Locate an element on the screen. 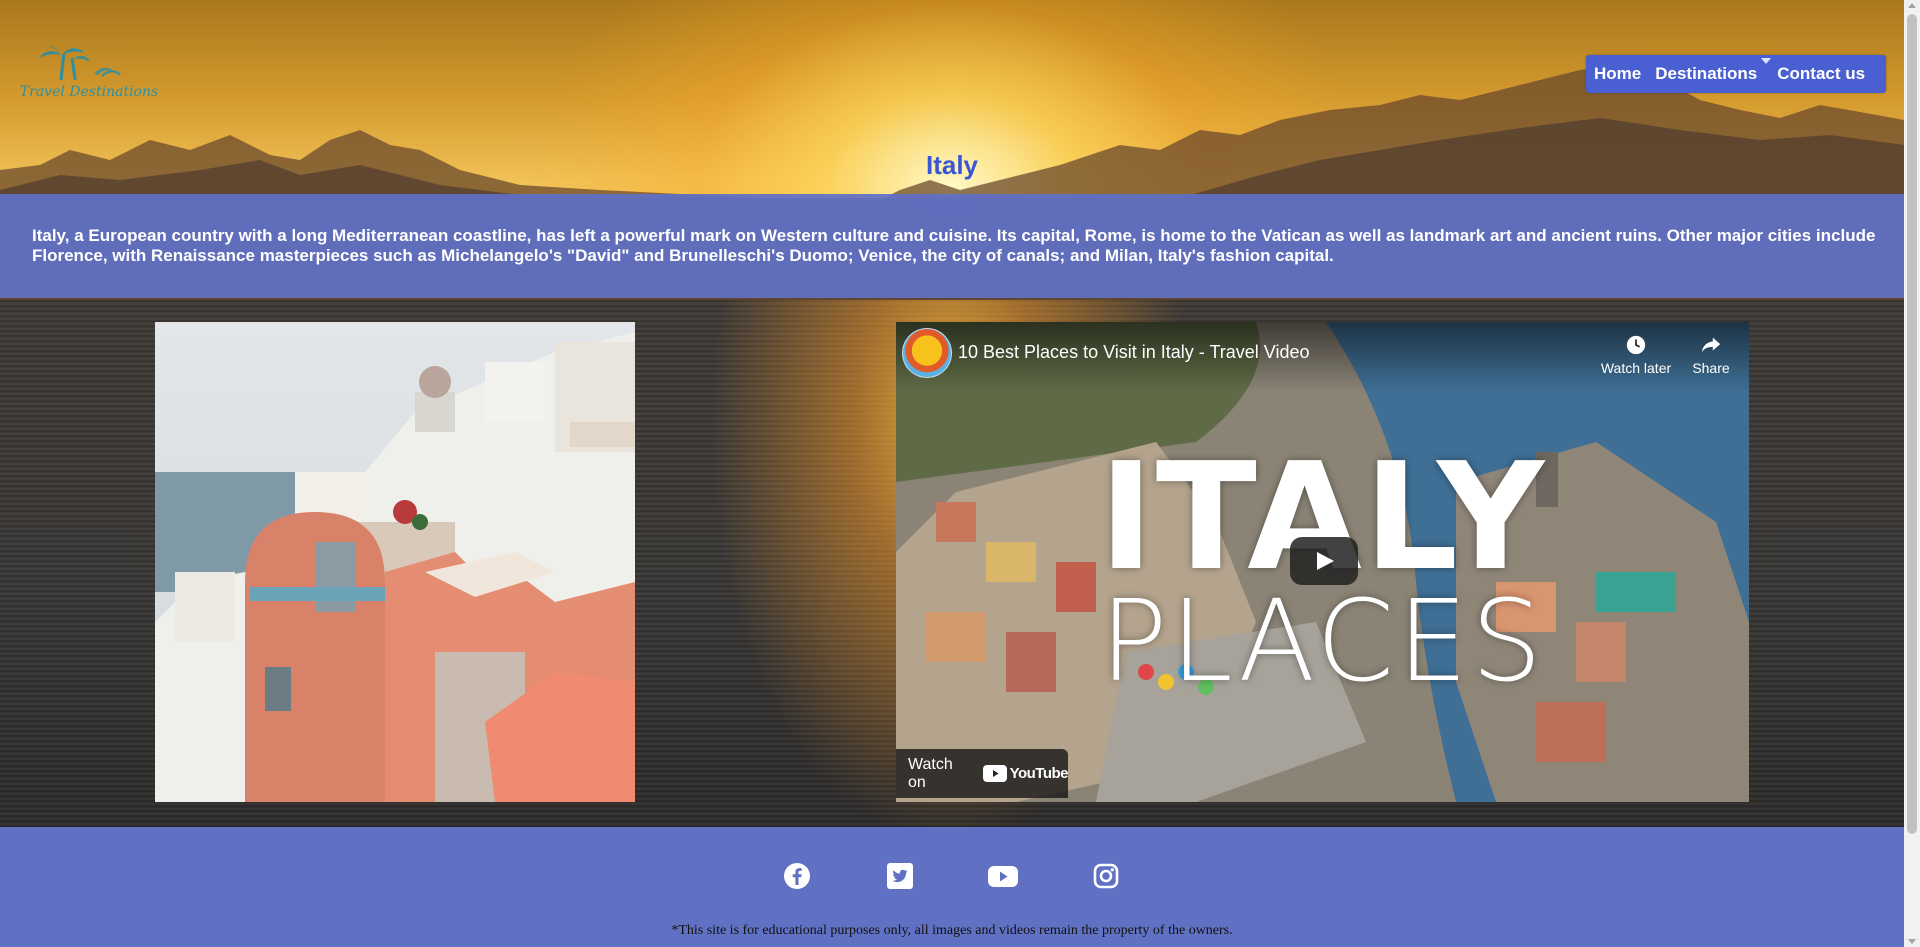  site-logo: Travel Destinations is located at coordinates (89, 72).